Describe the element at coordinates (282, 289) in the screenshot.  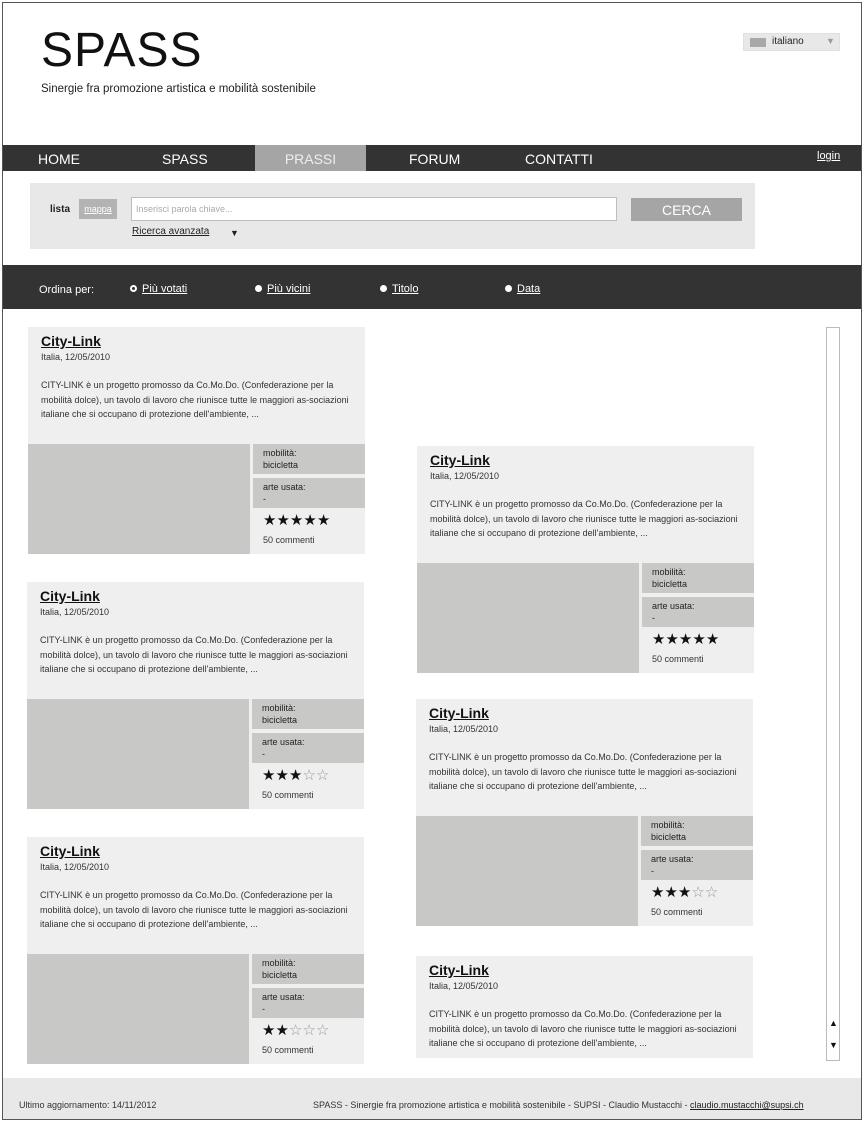
I see `sort-option-nearest: Più vicini` at that location.